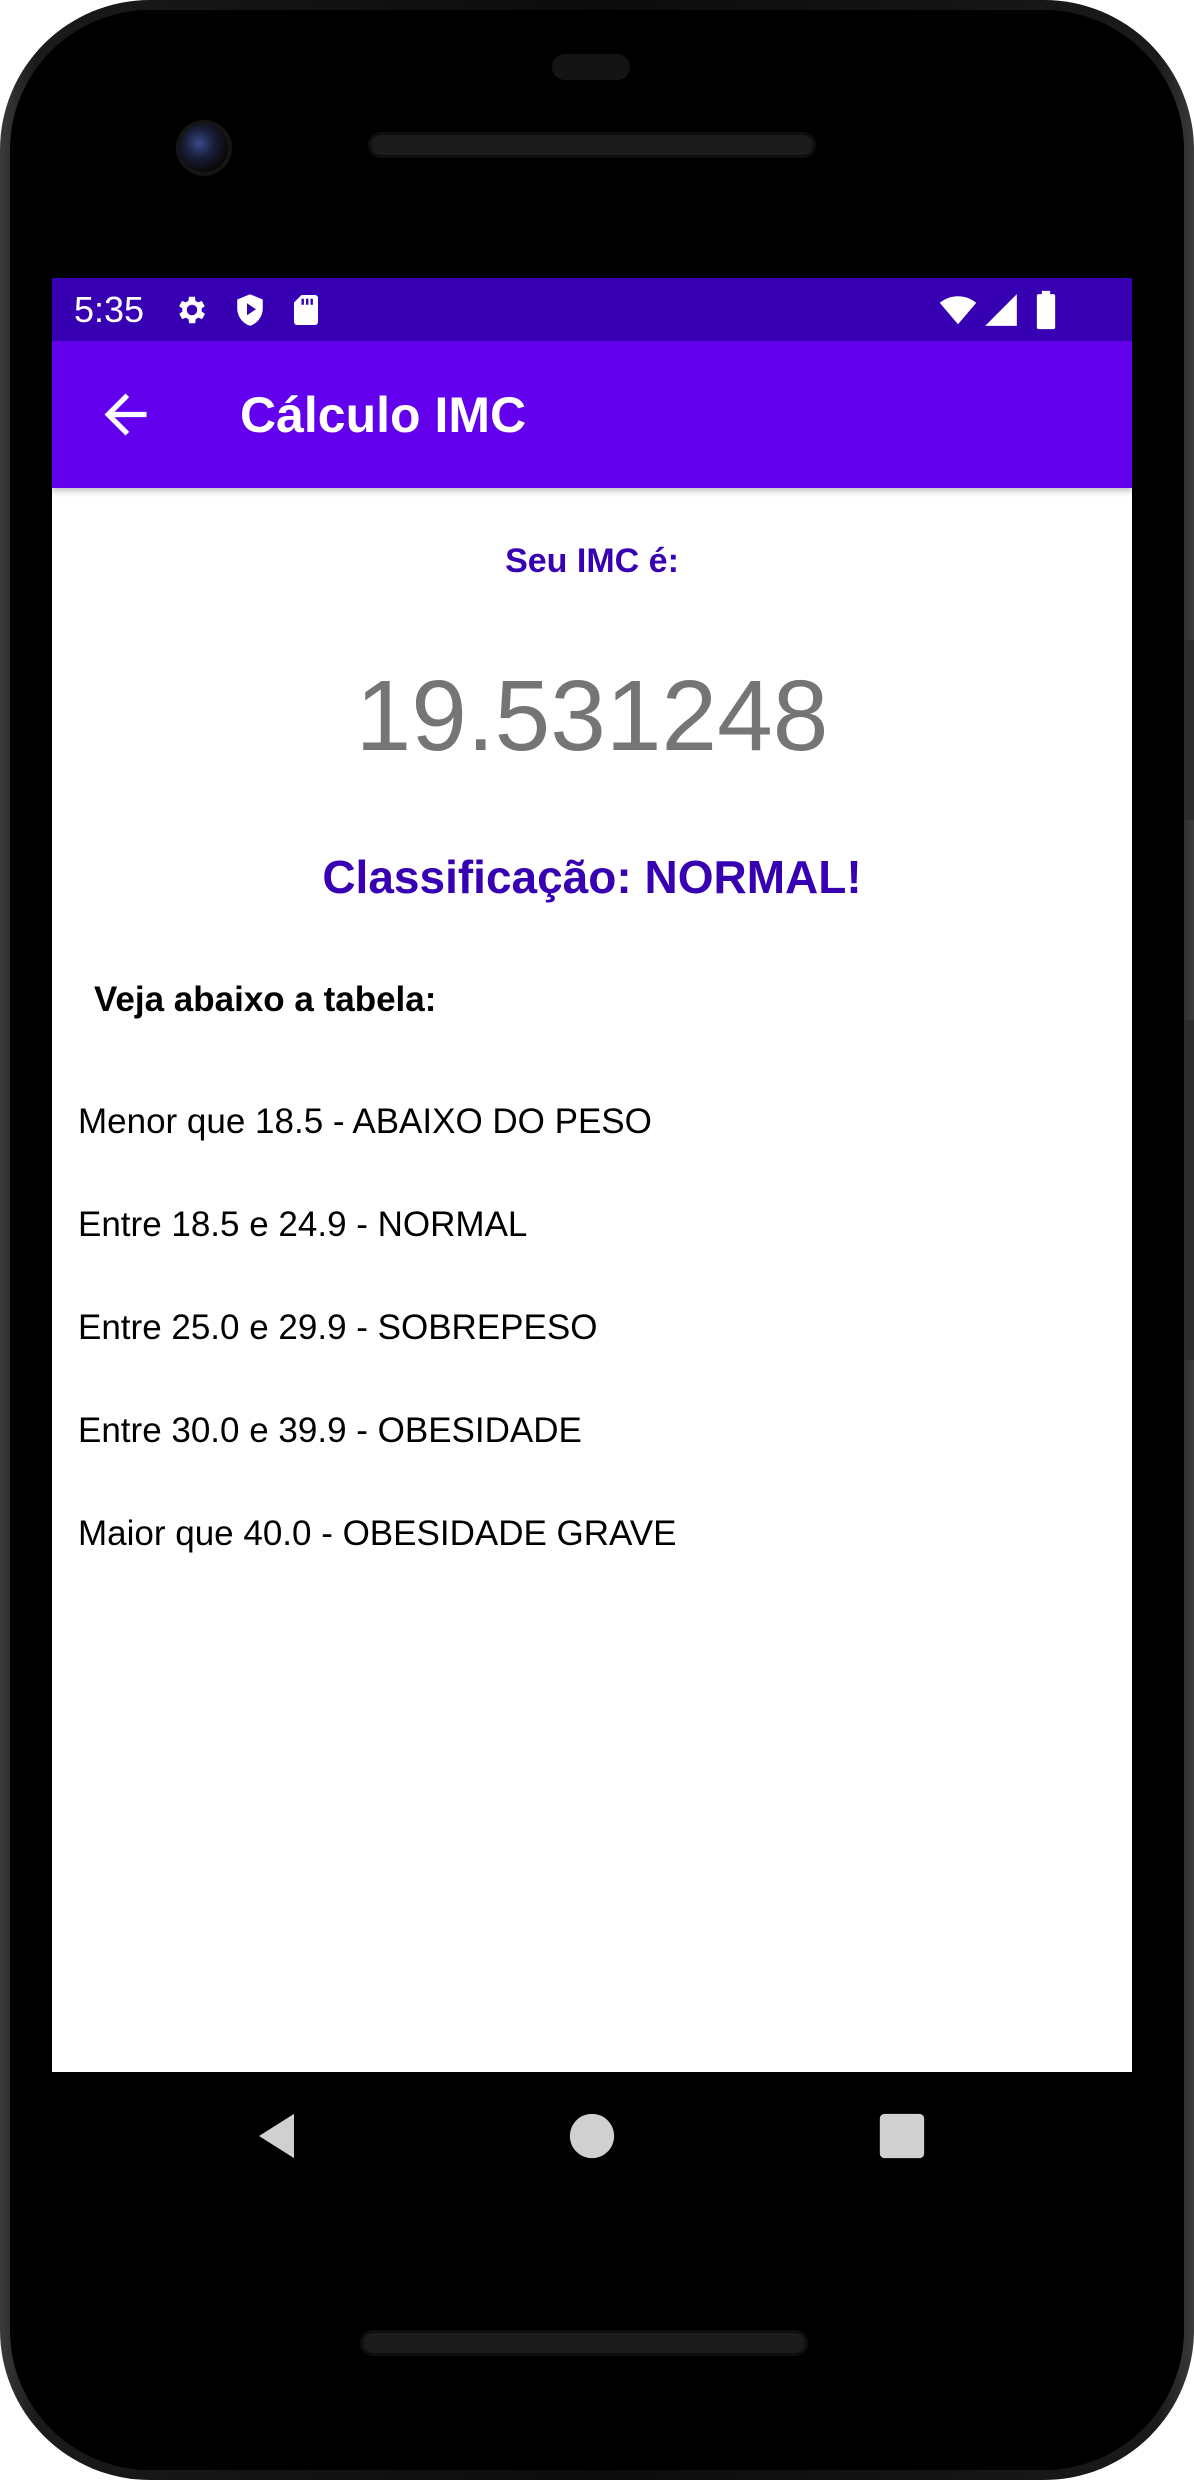 The image size is (1194, 2480). What do you see at coordinates (592, 309) in the screenshot?
I see `status-bar: 5:35` at bounding box center [592, 309].